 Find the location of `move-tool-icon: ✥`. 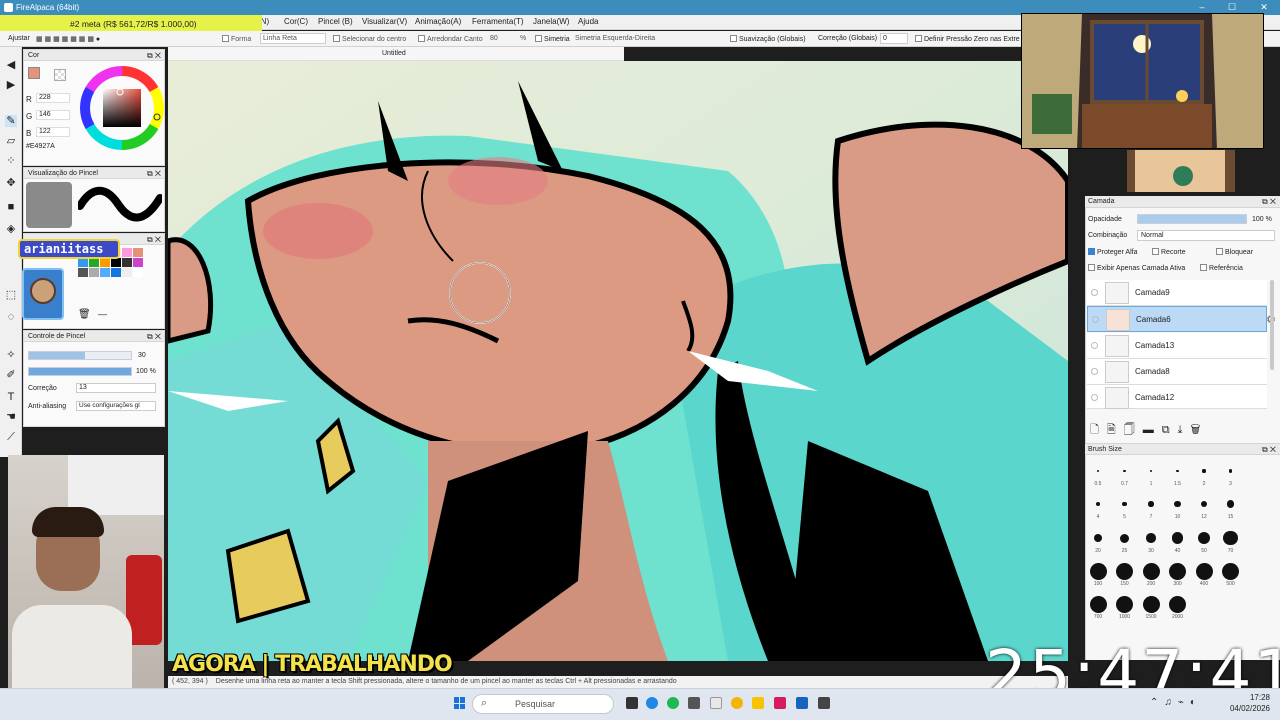

move-tool-icon: ✥ is located at coordinates (11, 183).